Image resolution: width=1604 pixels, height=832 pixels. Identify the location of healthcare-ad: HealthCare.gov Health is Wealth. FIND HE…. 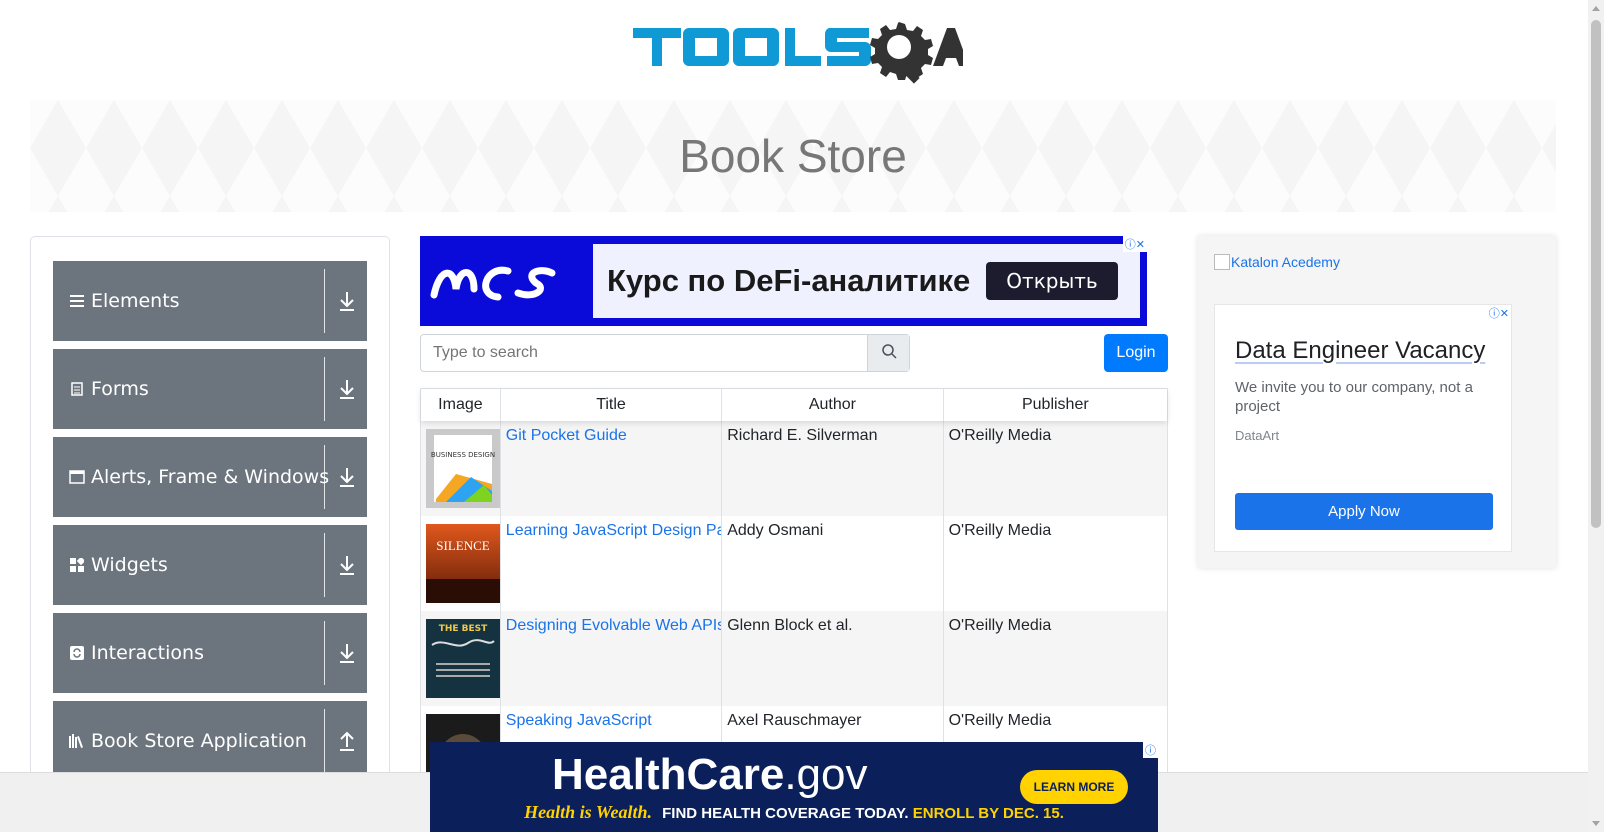
(794, 787).